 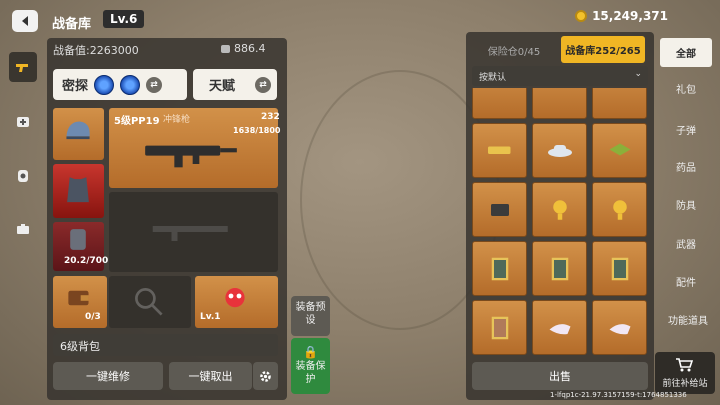 I want to click on pet-level: Lv.1, so click(x=210, y=317).